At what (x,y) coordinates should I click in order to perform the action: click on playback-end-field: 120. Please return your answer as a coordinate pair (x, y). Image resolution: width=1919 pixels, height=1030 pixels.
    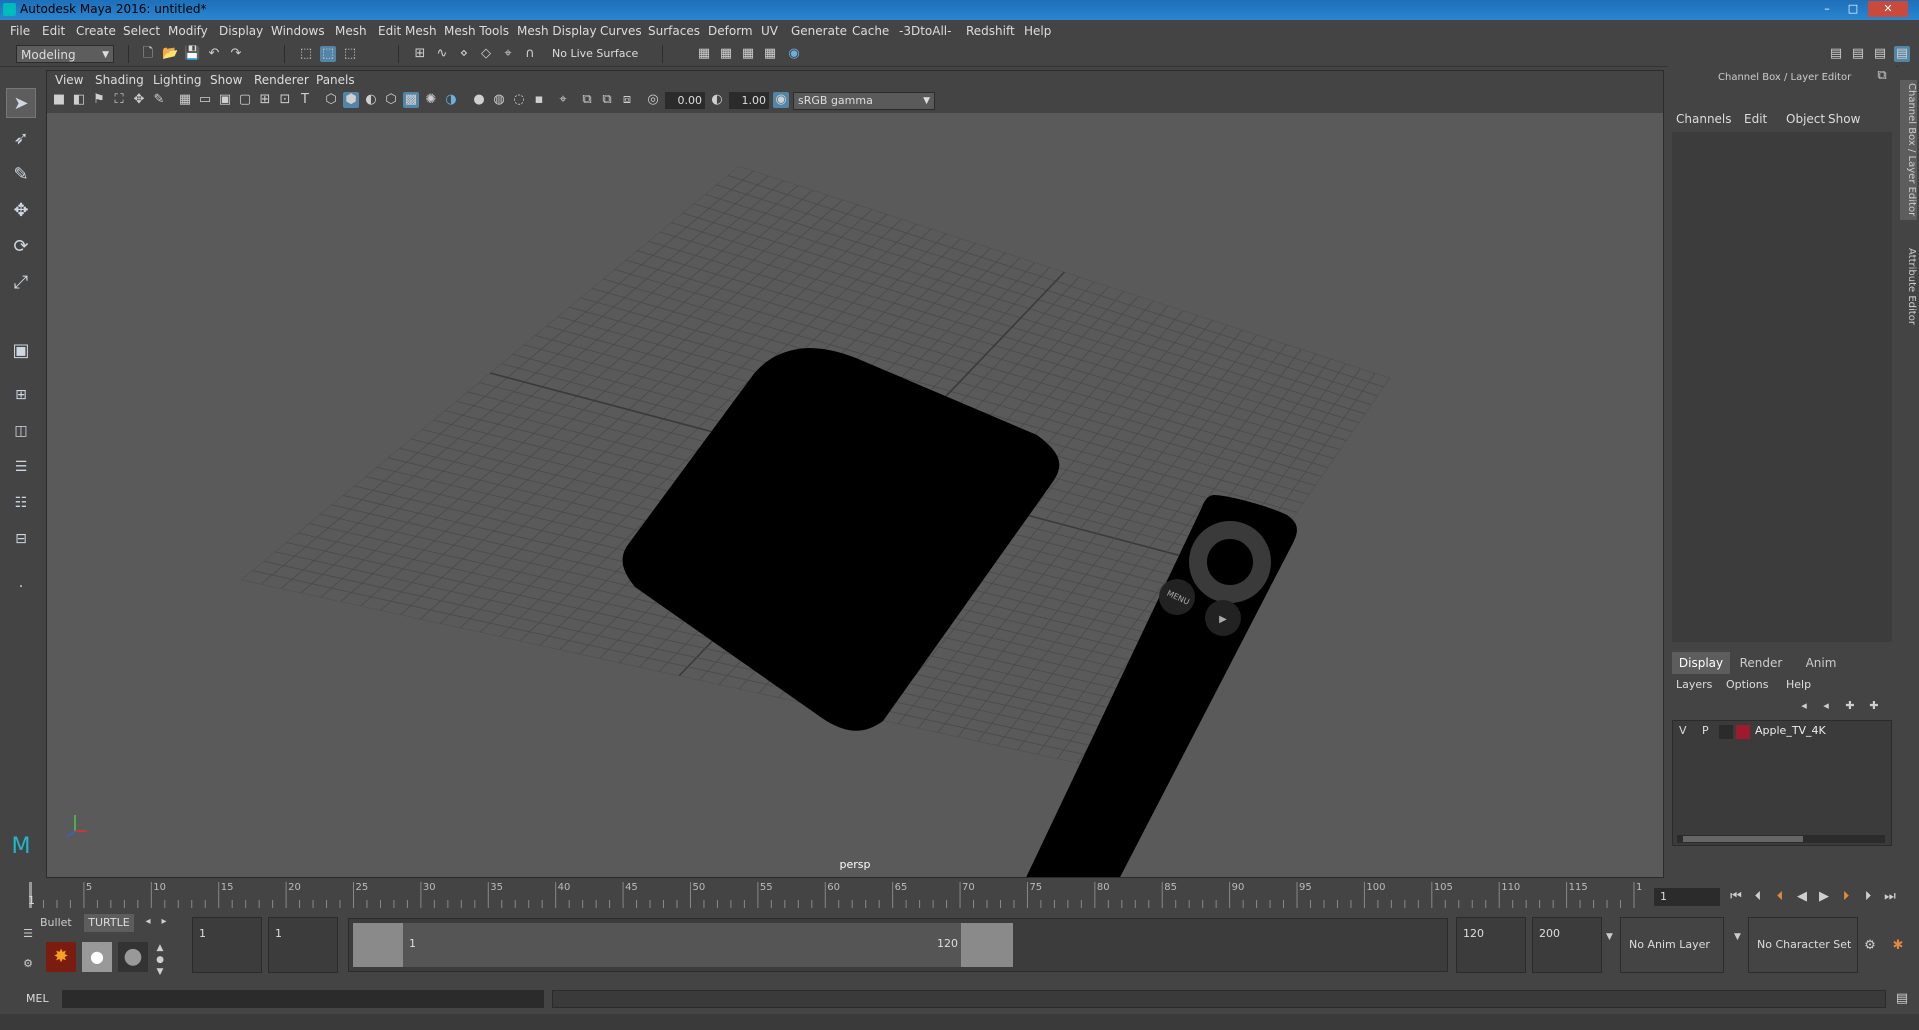
    Looking at the image, I should click on (1491, 945).